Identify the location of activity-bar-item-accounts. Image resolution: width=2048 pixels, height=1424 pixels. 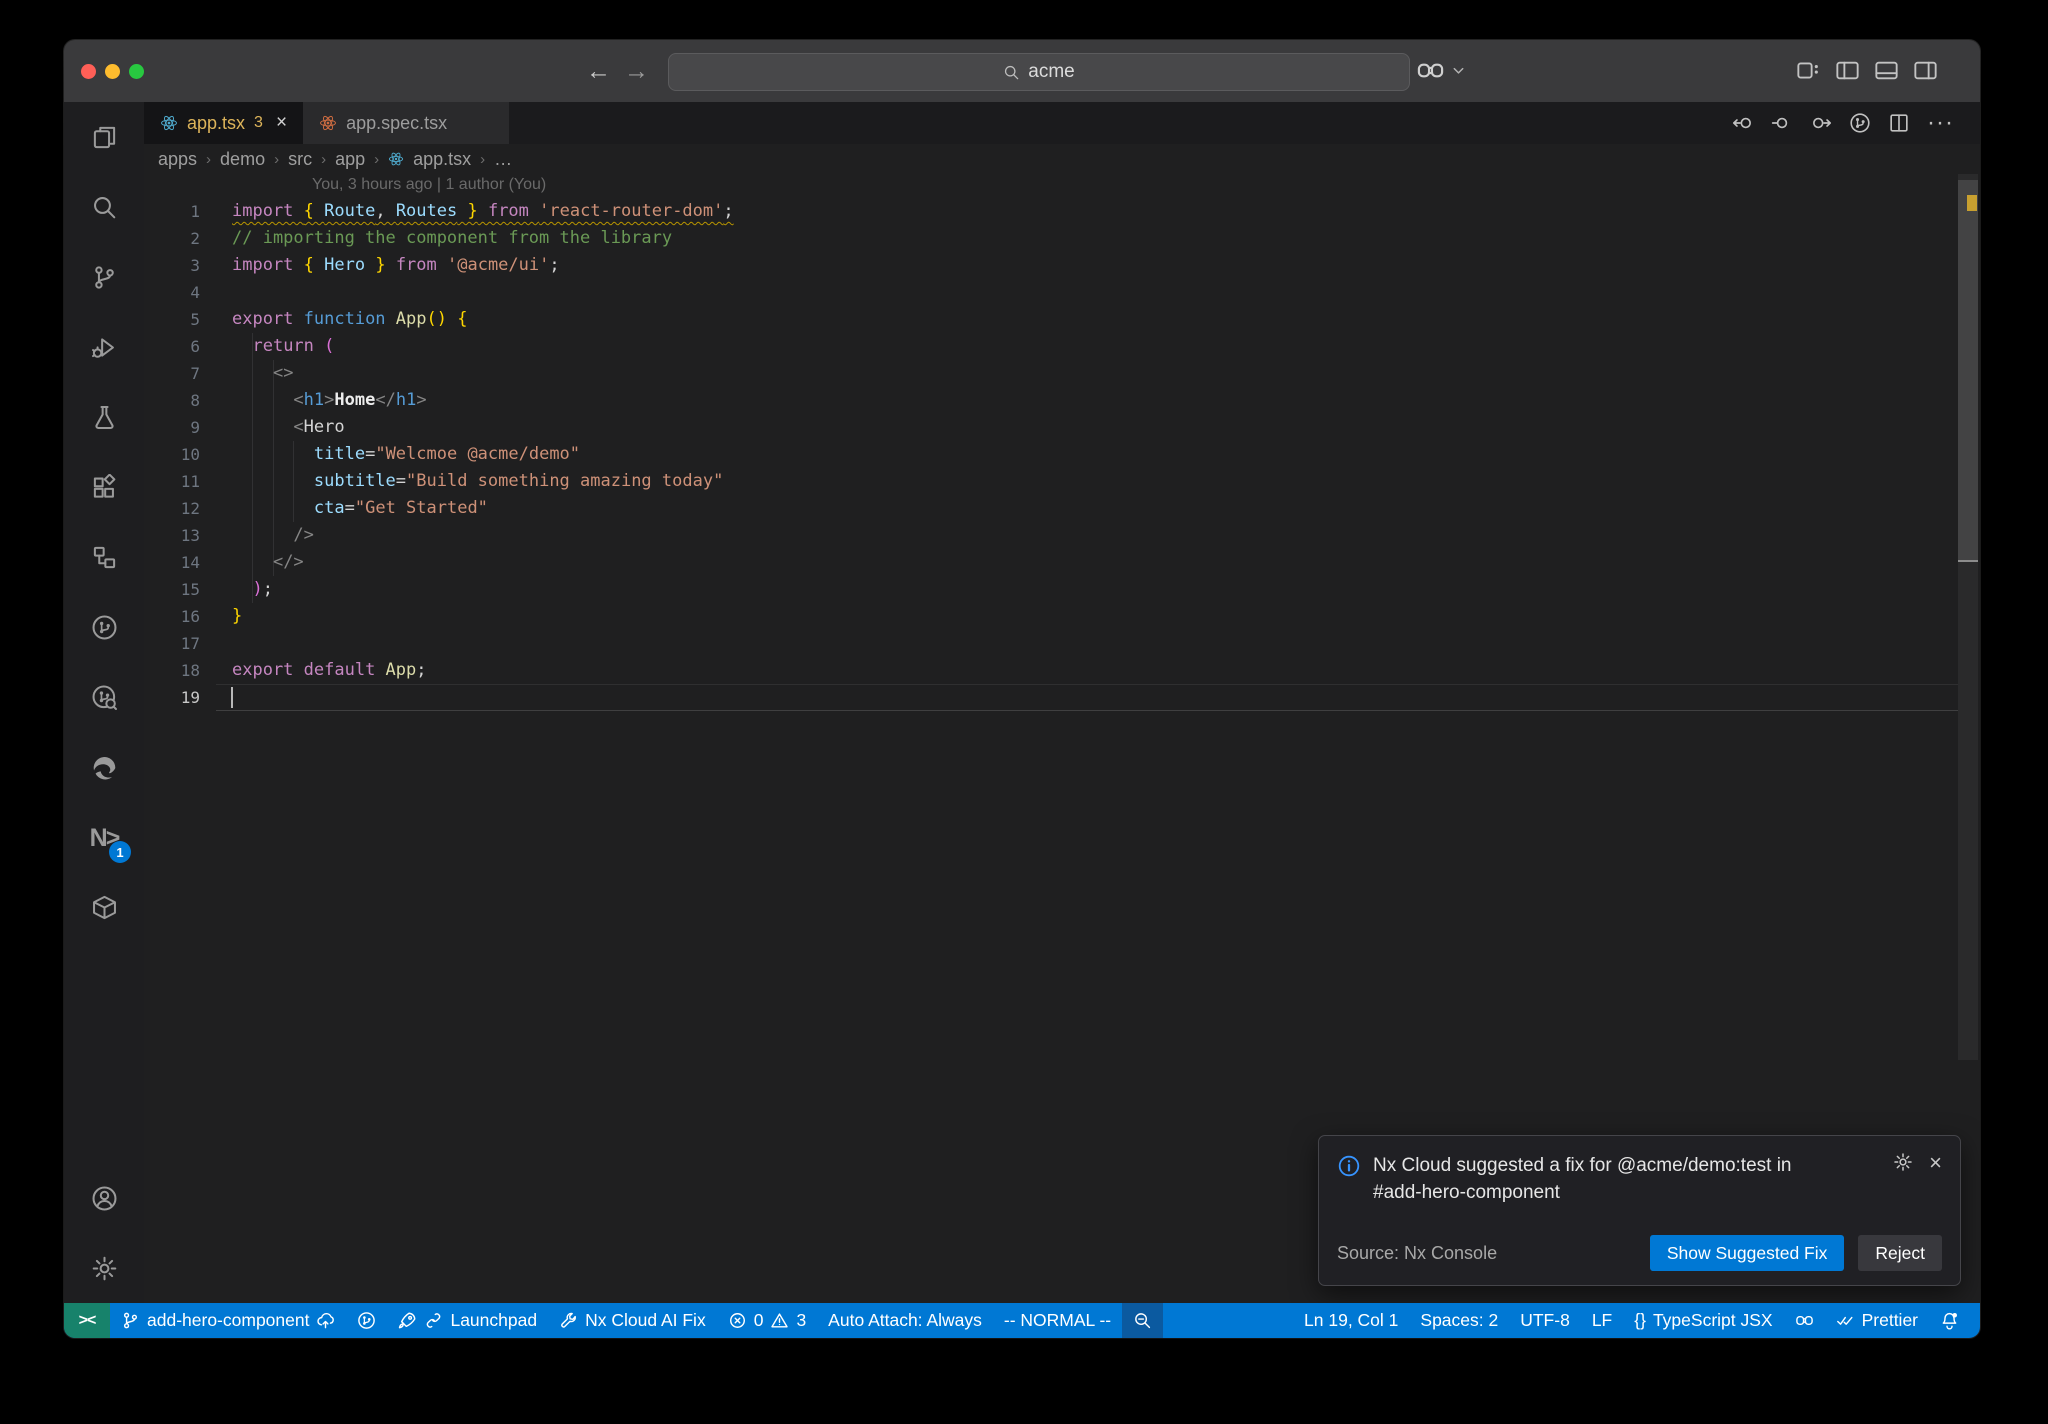
(104, 1198).